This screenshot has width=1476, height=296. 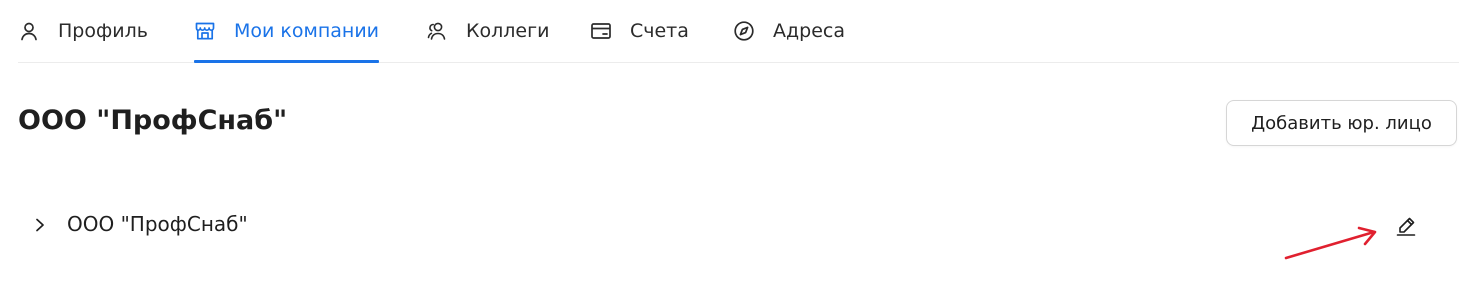 What do you see at coordinates (1341, 123) in the screenshot?
I see `add-legal-entity-button: Добавить юр. лицо` at bounding box center [1341, 123].